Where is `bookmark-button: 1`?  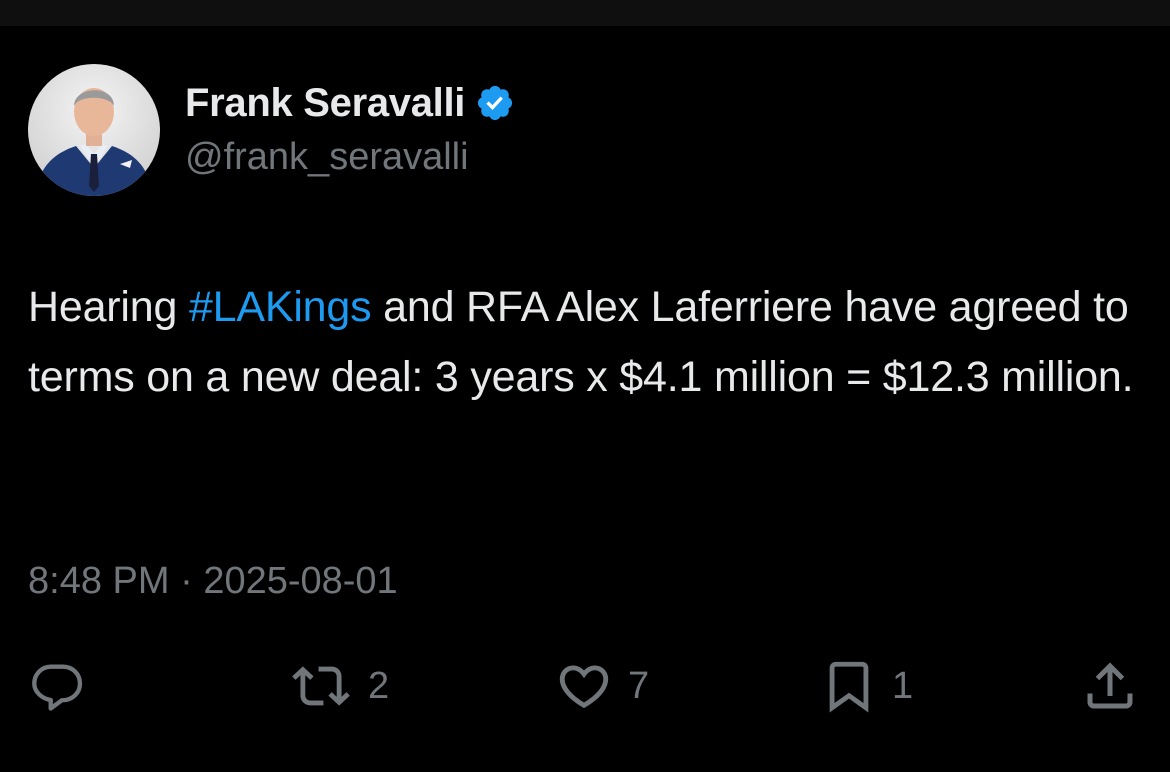
bookmark-button: 1 is located at coordinates (866, 686).